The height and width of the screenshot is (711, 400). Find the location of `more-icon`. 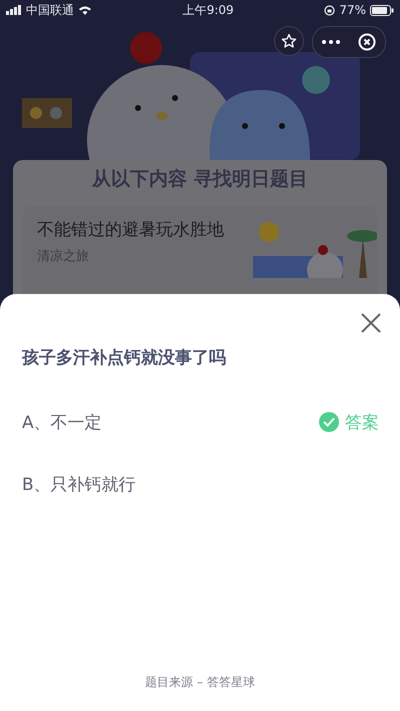

more-icon is located at coordinates (331, 42).